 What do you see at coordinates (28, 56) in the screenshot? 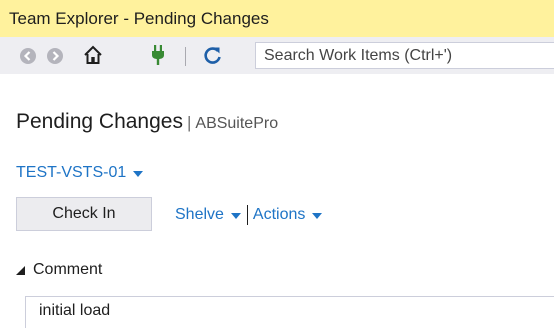
I see `back-icon` at bounding box center [28, 56].